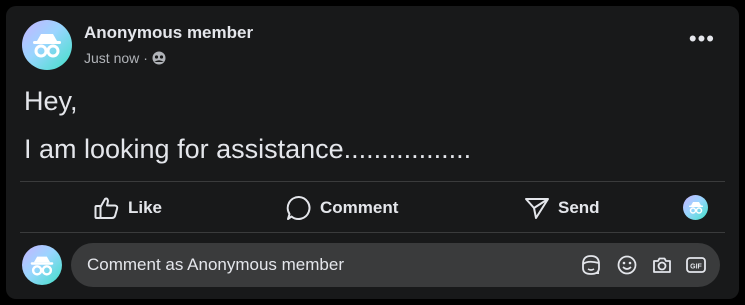  What do you see at coordinates (111, 58) in the screenshot?
I see `timestamp: Just now` at bounding box center [111, 58].